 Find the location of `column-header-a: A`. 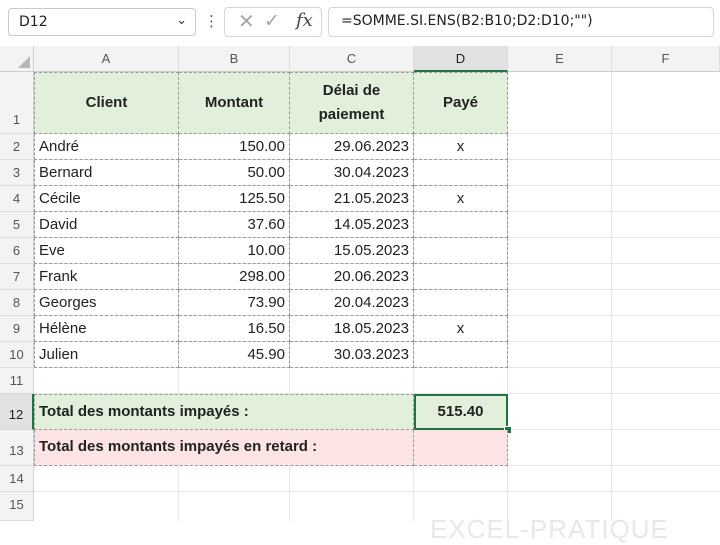

column-header-a: A is located at coordinates (106, 59).